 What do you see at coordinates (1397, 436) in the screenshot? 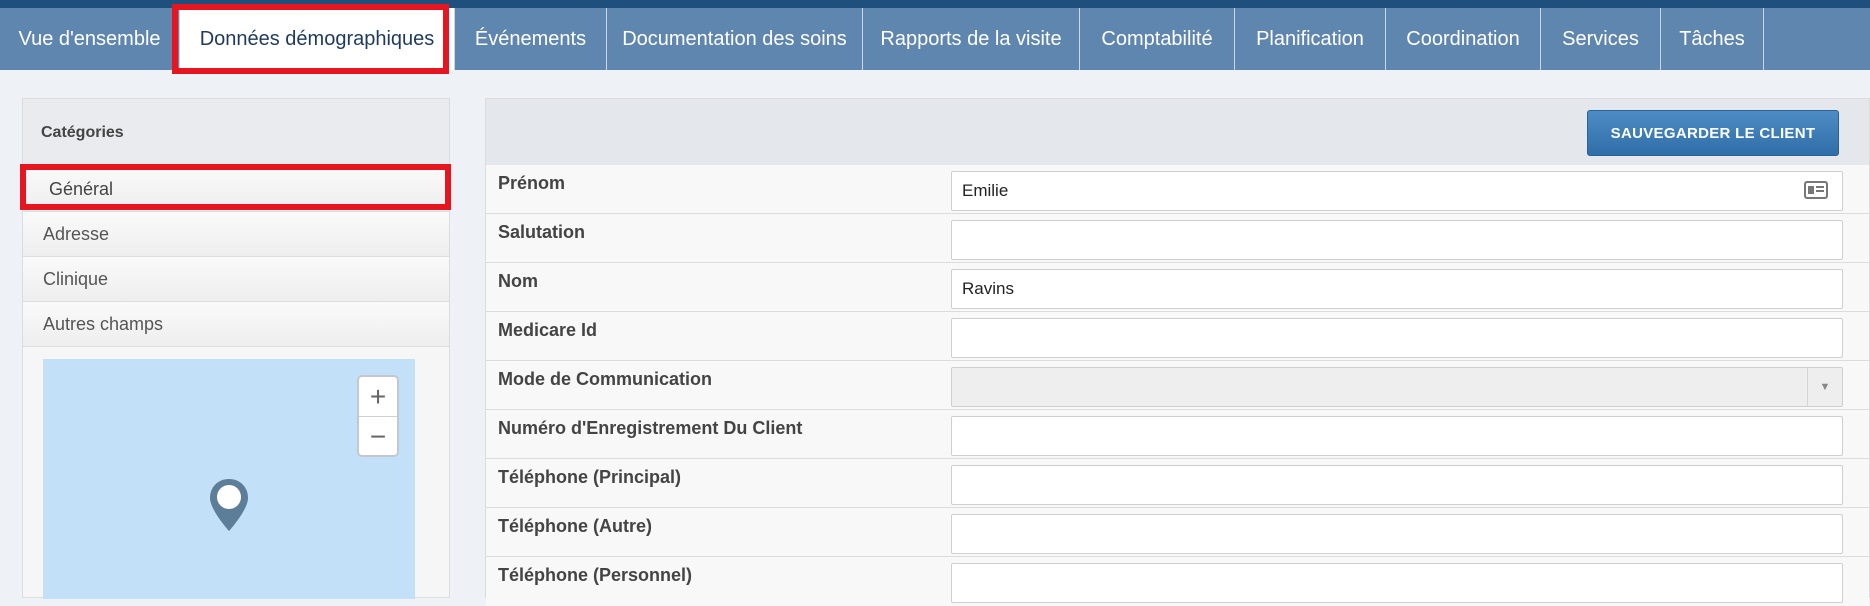
I see `numero-enregistrement-field` at bounding box center [1397, 436].